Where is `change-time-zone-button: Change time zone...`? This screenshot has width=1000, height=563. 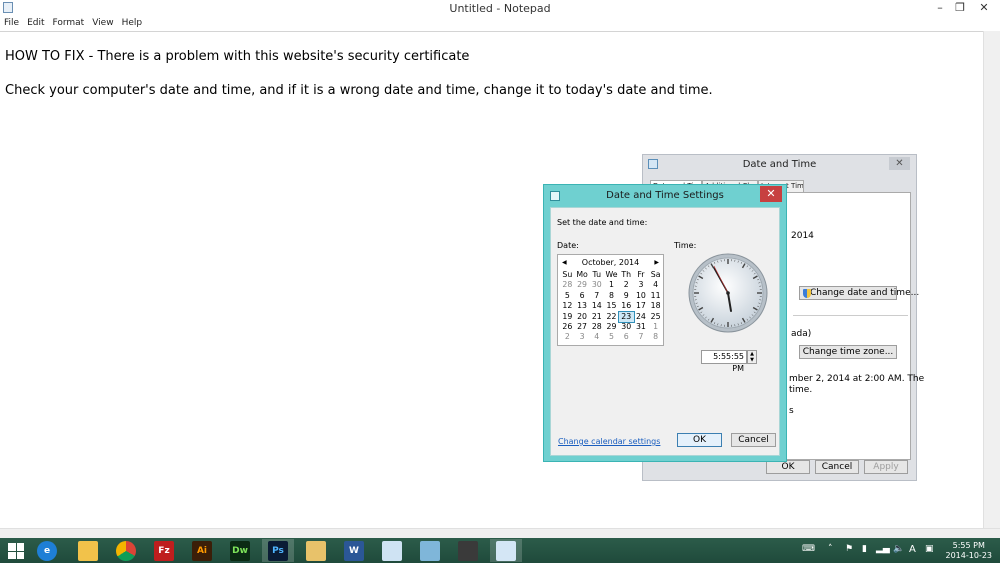 change-time-zone-button: Change time zone... is located at coordinates (848, 352).